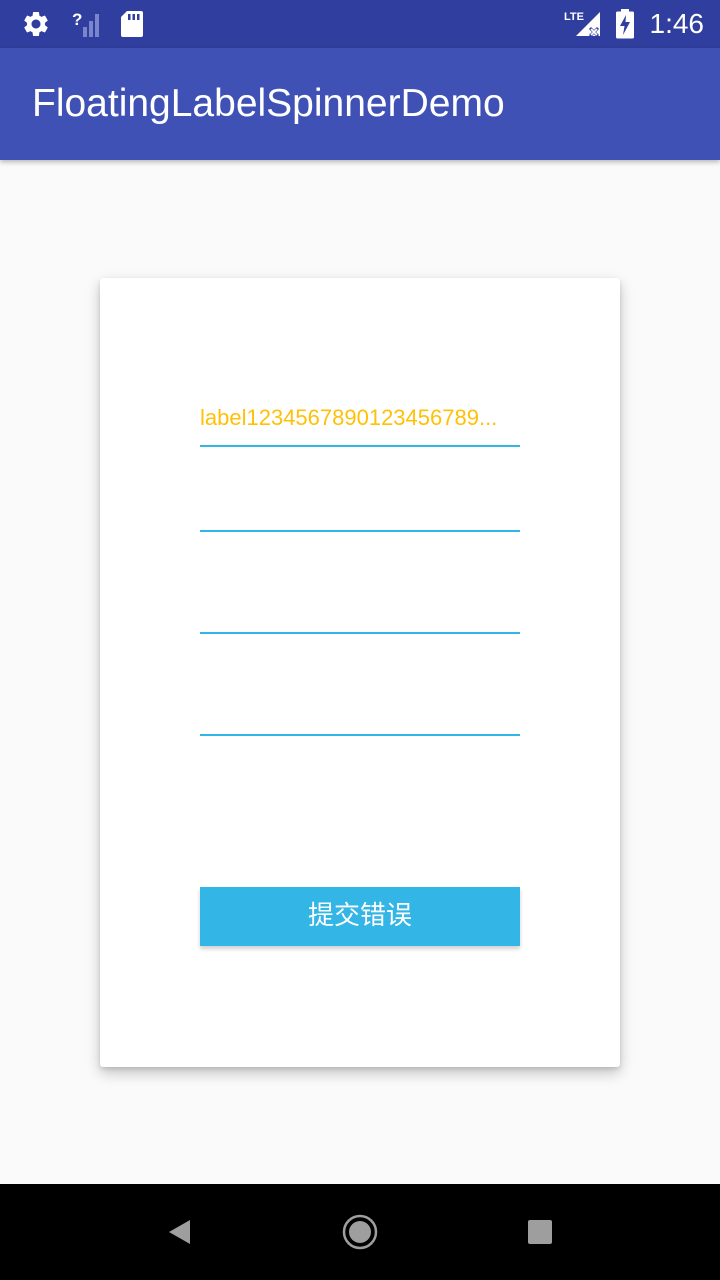 This screenshot has height=1280, width=720. Describe the element at coordinates (360, 531) in the screenshot. I see `spinner-2-underline` at that location.